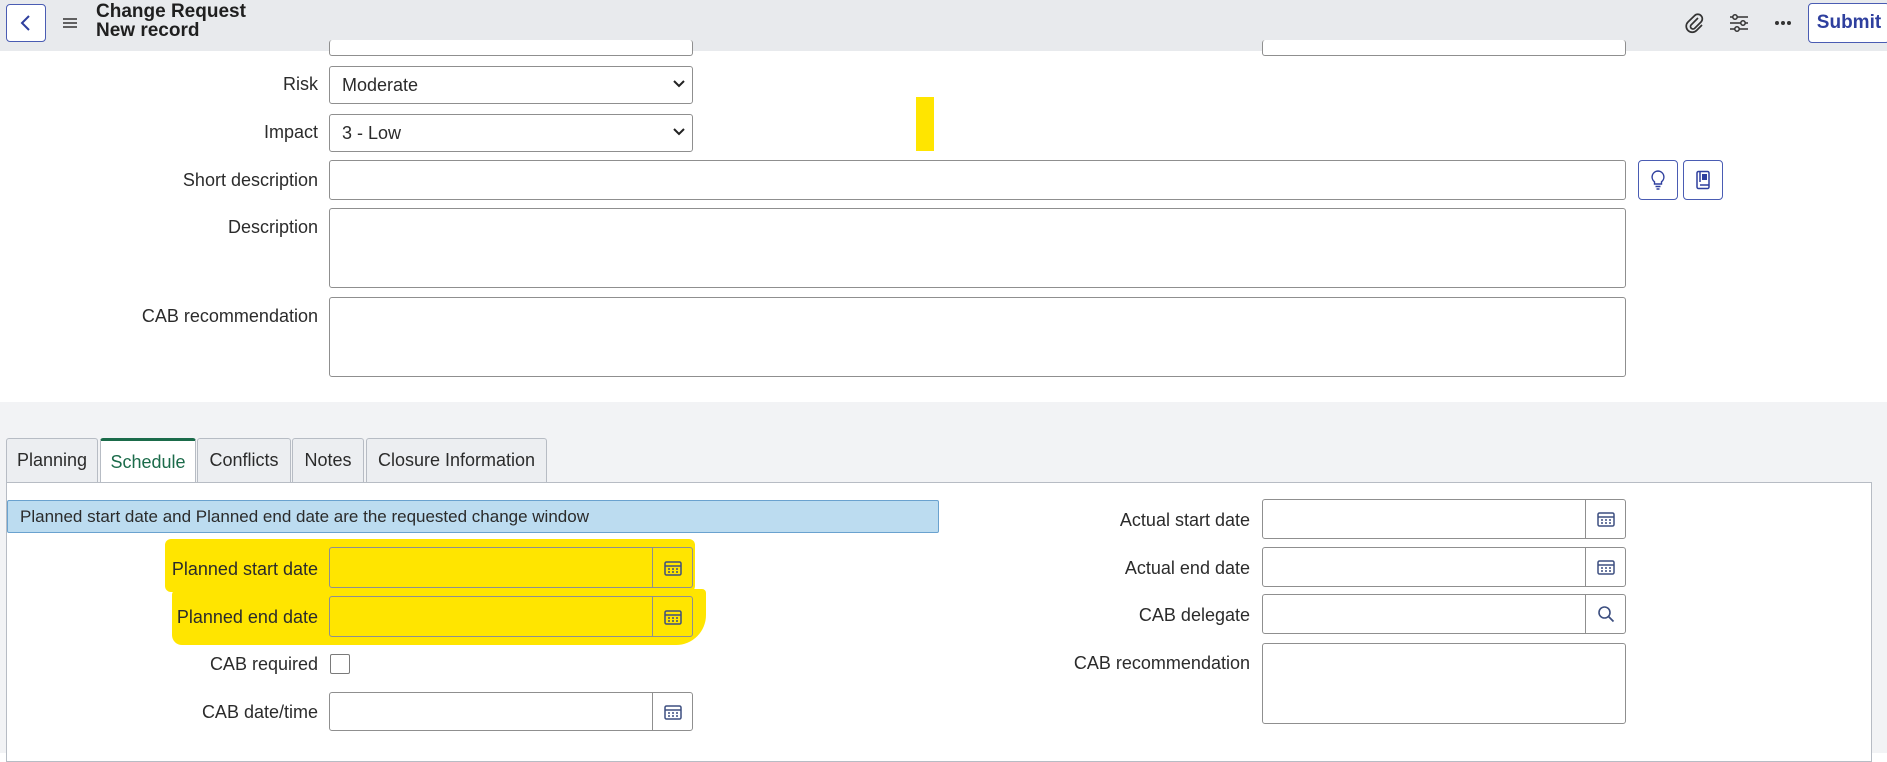 The height and width of the screenshot is (762, 1887). Describe the element at coordinates (1161, 663) in the screenshot. I see `schedule-cab-recommendation-label: CAB recommendation` at that location.